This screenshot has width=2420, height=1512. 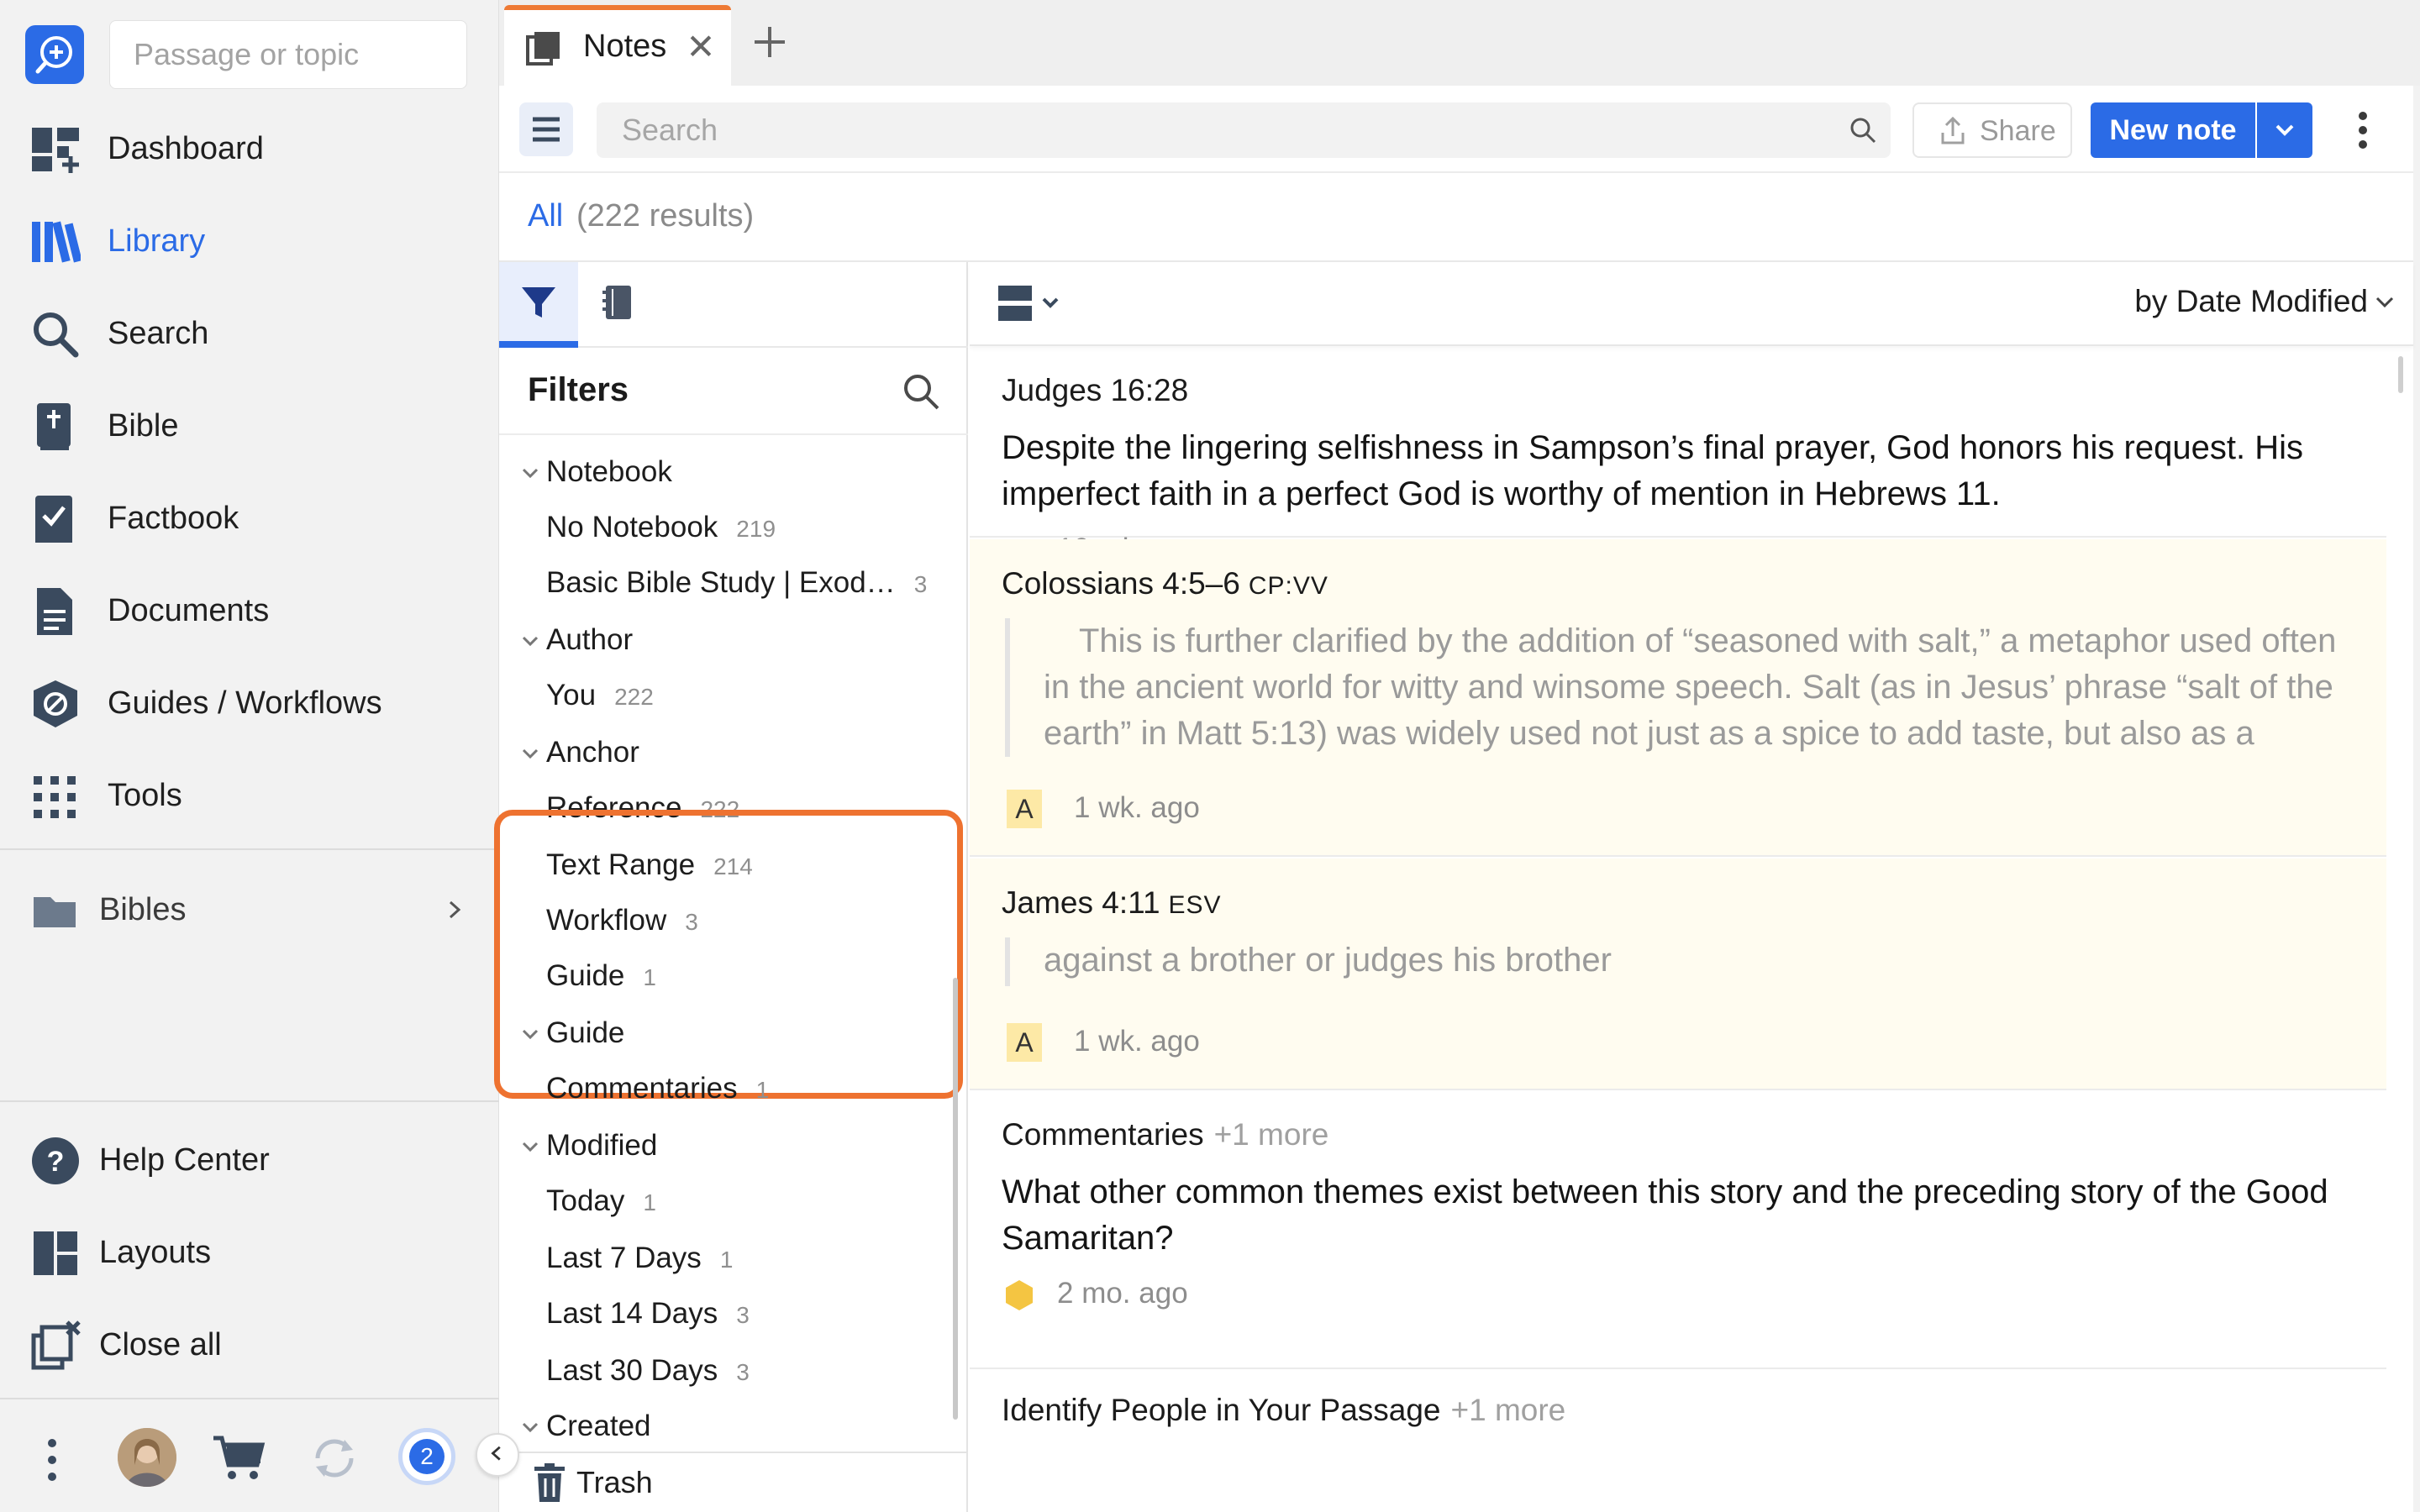 I want to click on dashboard-icon, so click(x=55, y=149).